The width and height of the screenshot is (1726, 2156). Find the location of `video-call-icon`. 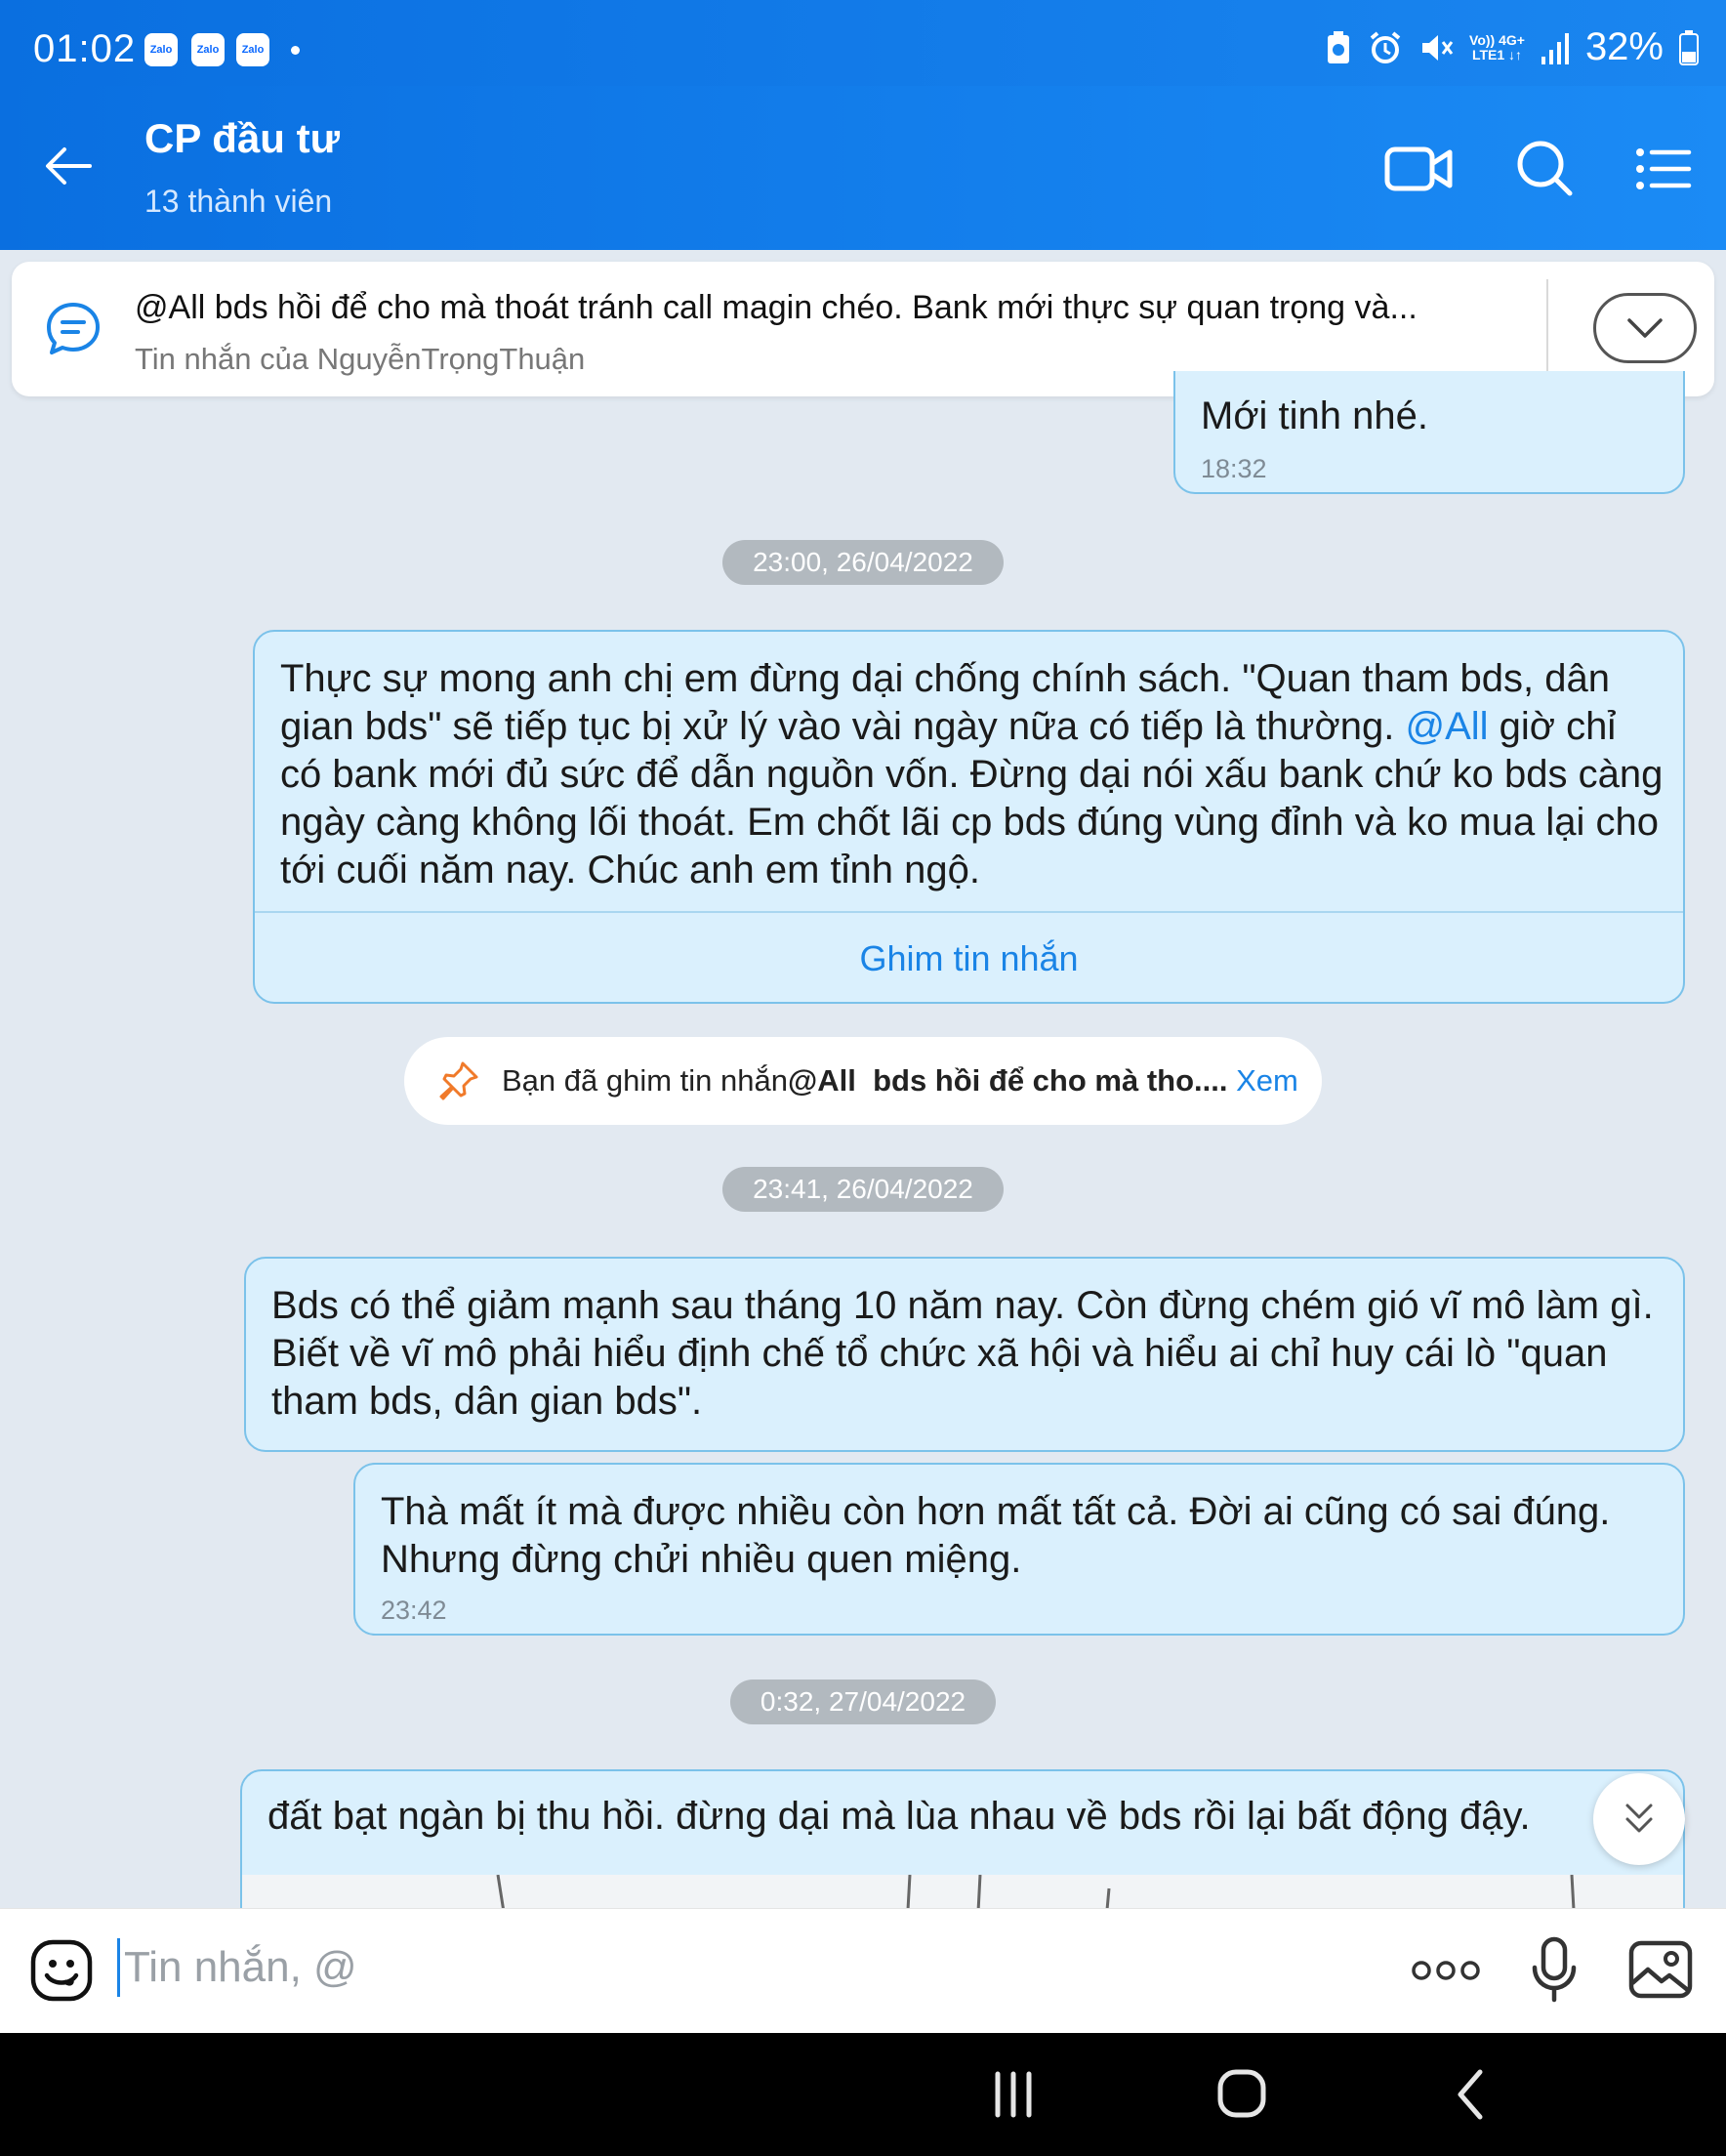

video-call-icon is located at coordinates (1418, 168).